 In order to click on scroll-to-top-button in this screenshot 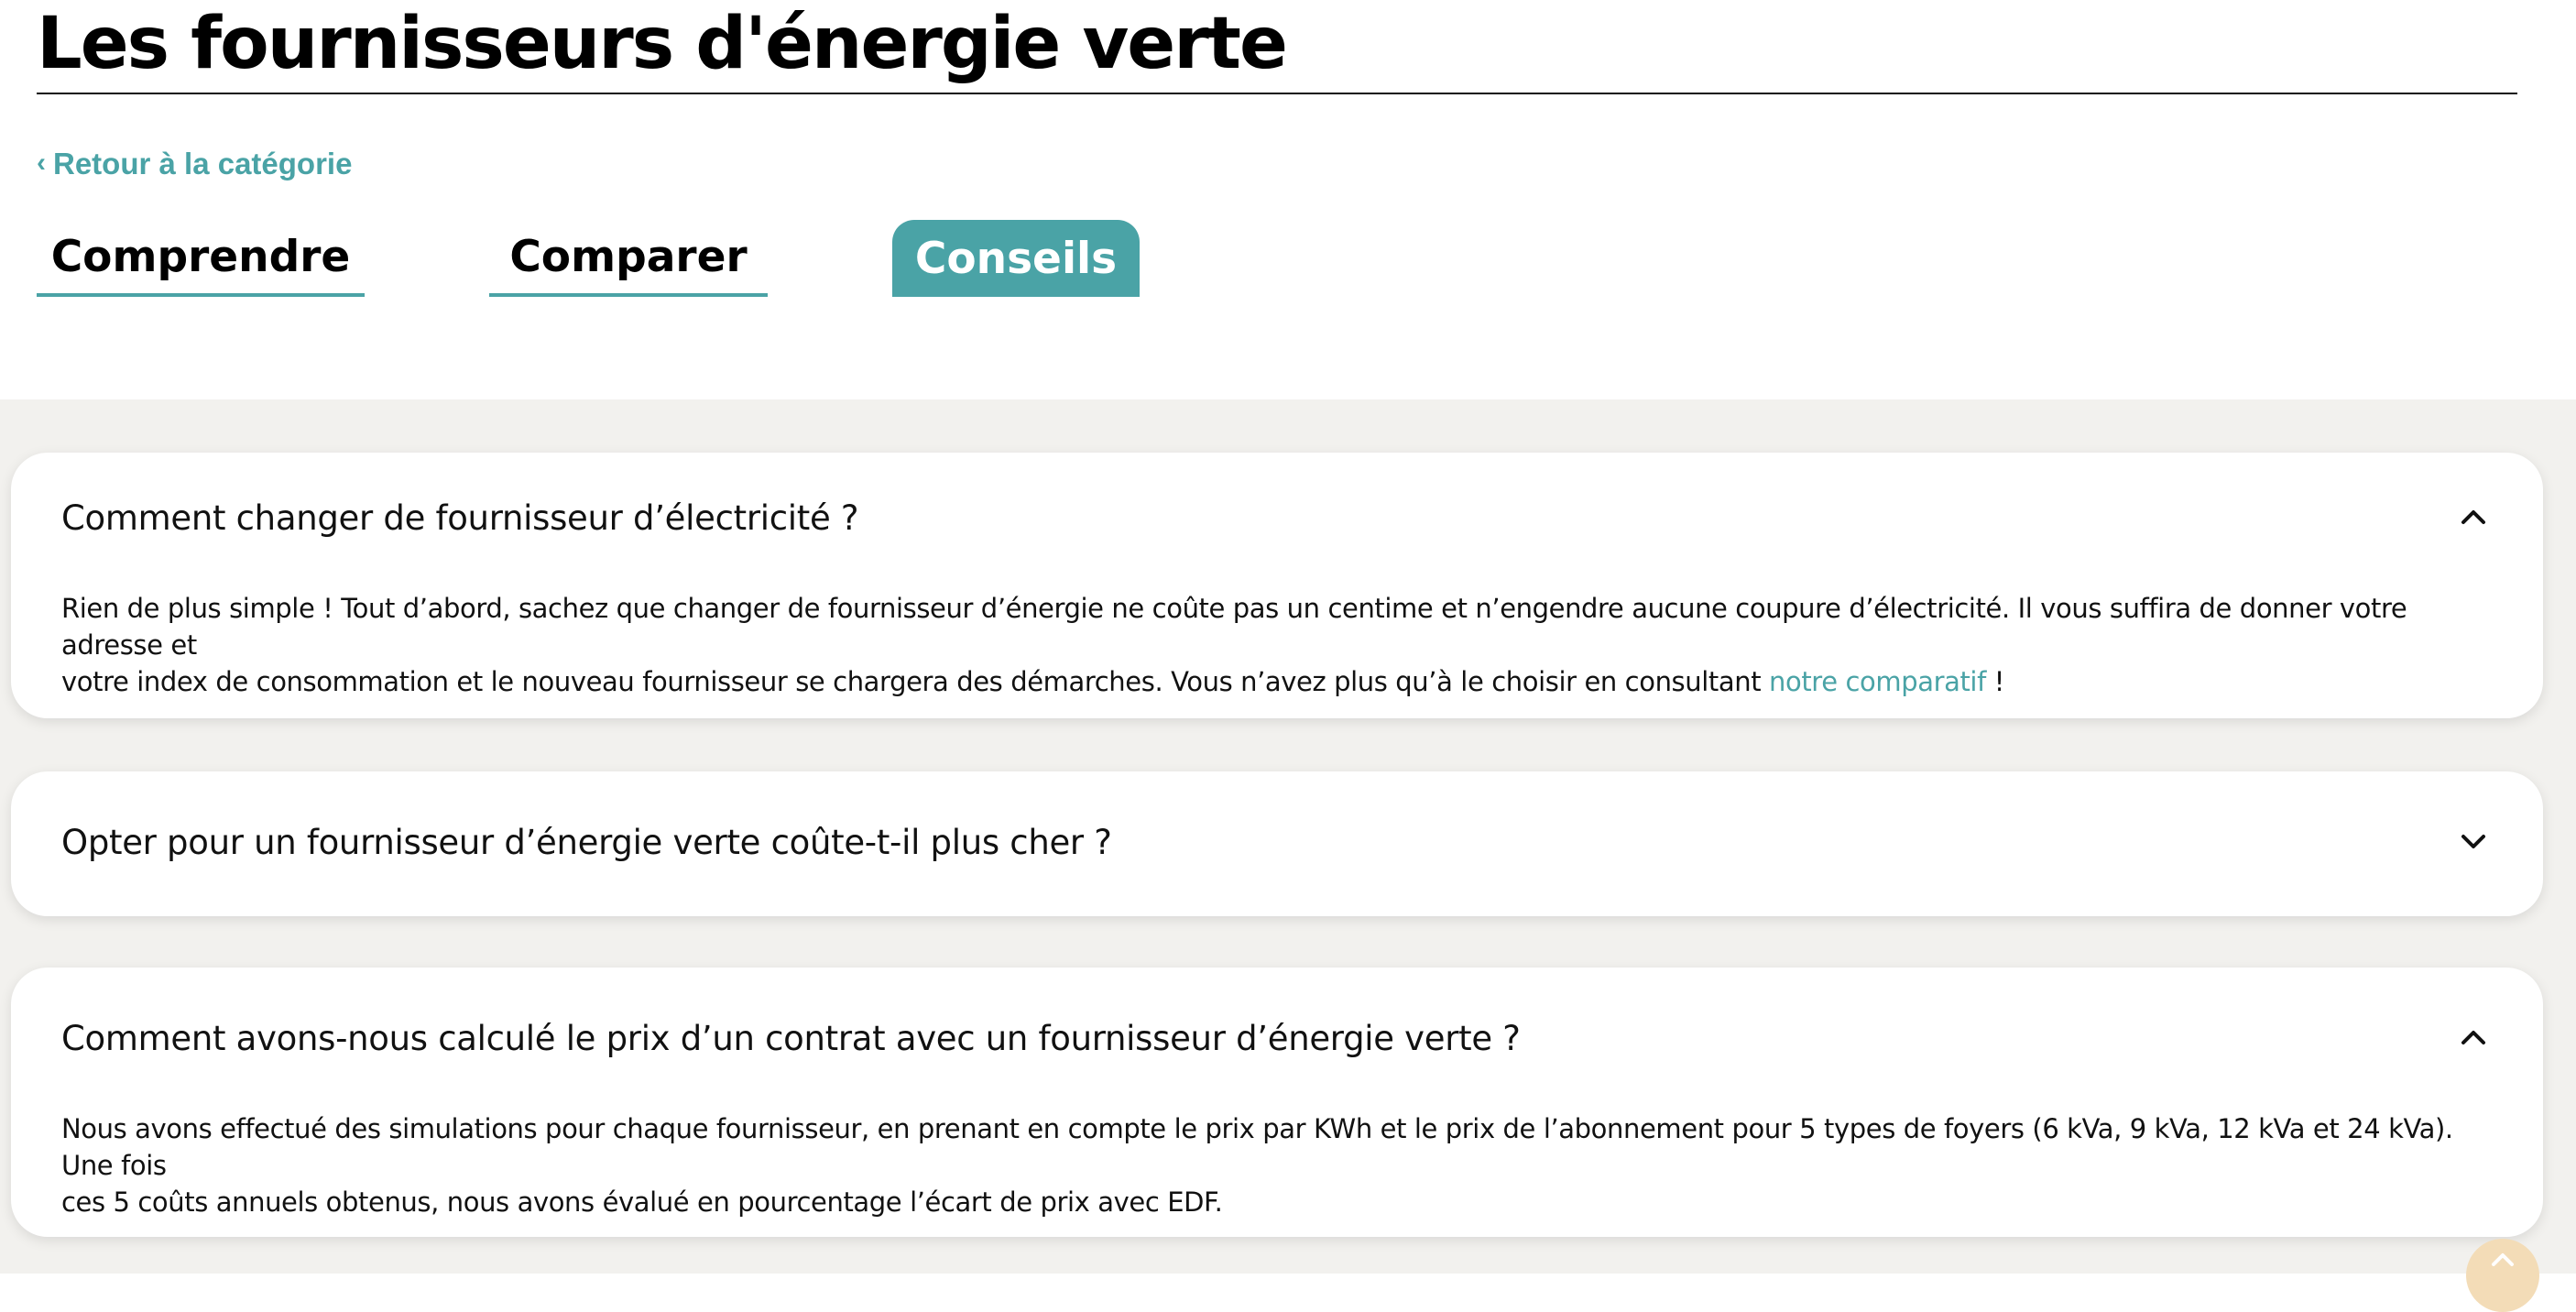, I will do `click(2503, 1276)`.